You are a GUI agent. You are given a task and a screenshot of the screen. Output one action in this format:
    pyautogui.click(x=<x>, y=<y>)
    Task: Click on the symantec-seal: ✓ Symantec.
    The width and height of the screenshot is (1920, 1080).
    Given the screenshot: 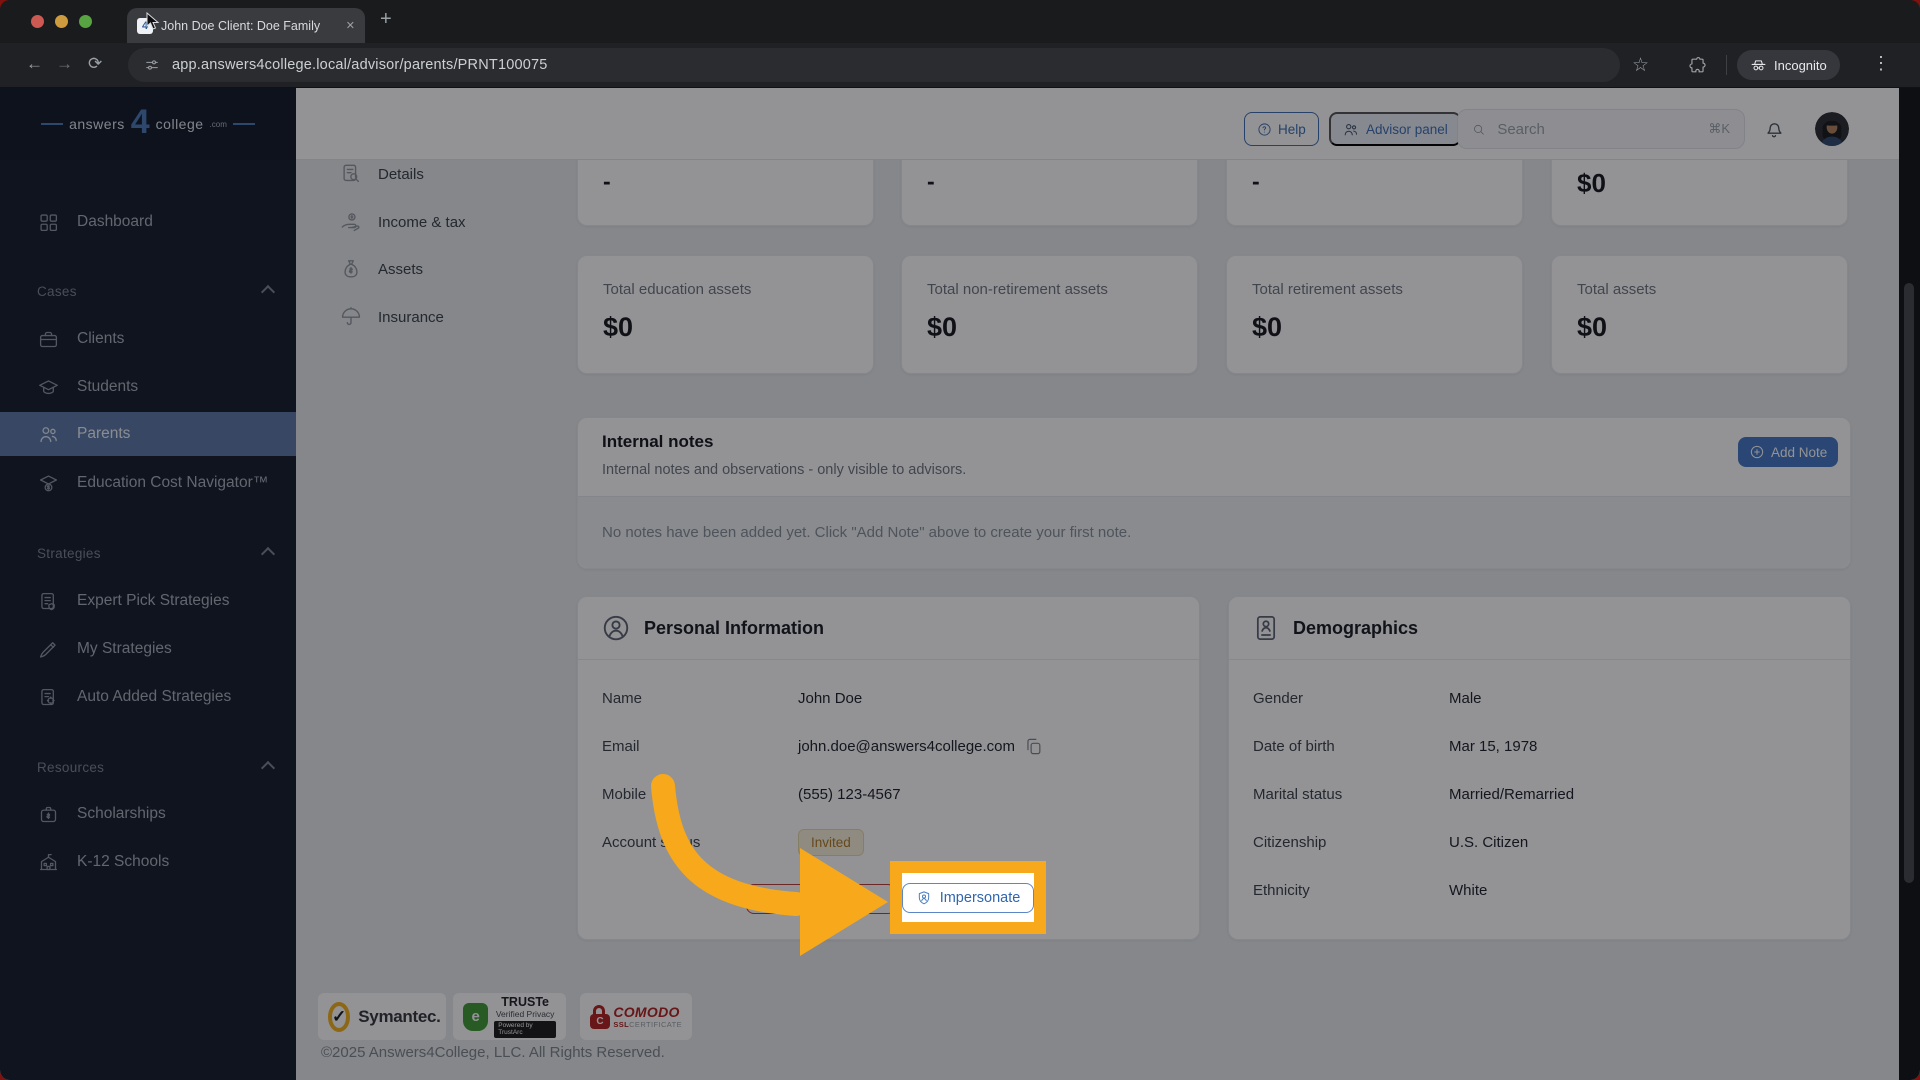 What is the action you would take?
    pyautogui.click(x=382, y=1016)
    